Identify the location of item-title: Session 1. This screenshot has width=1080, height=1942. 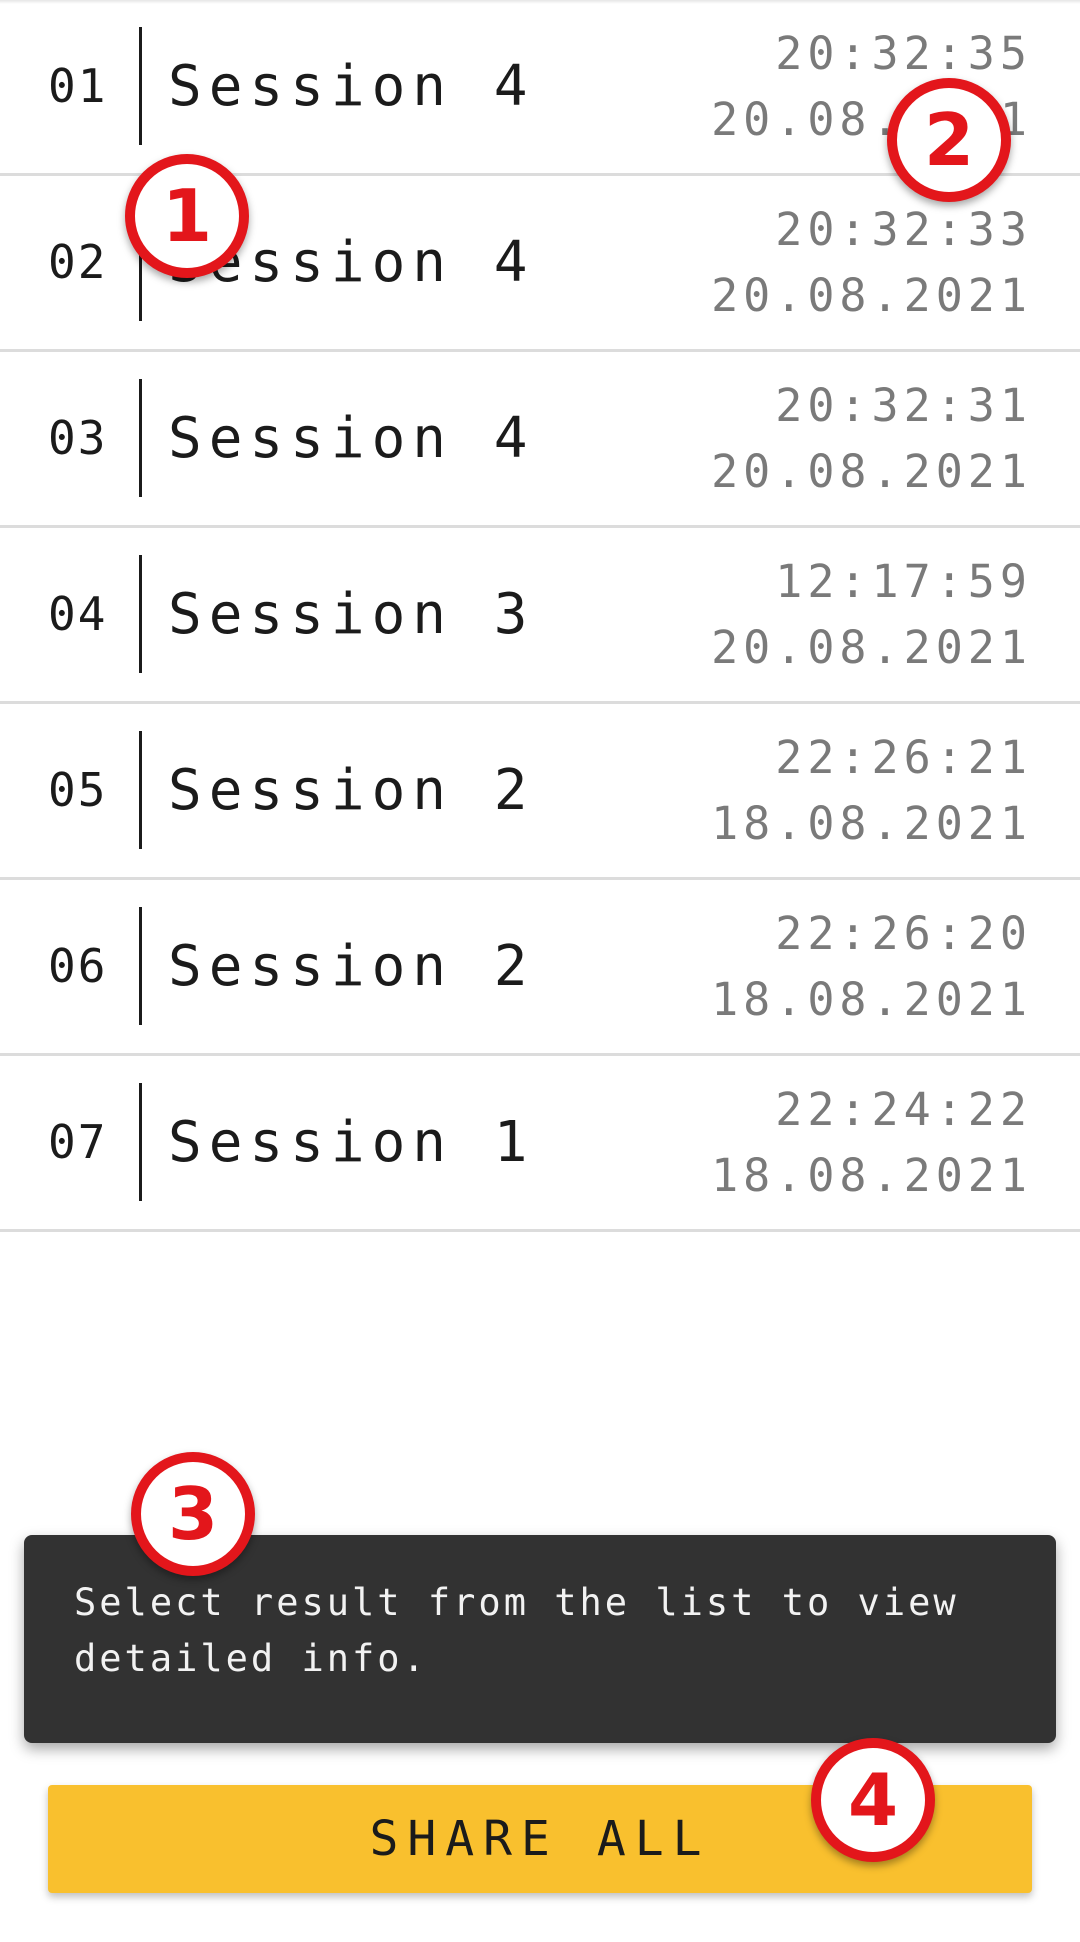
(351, 1142).